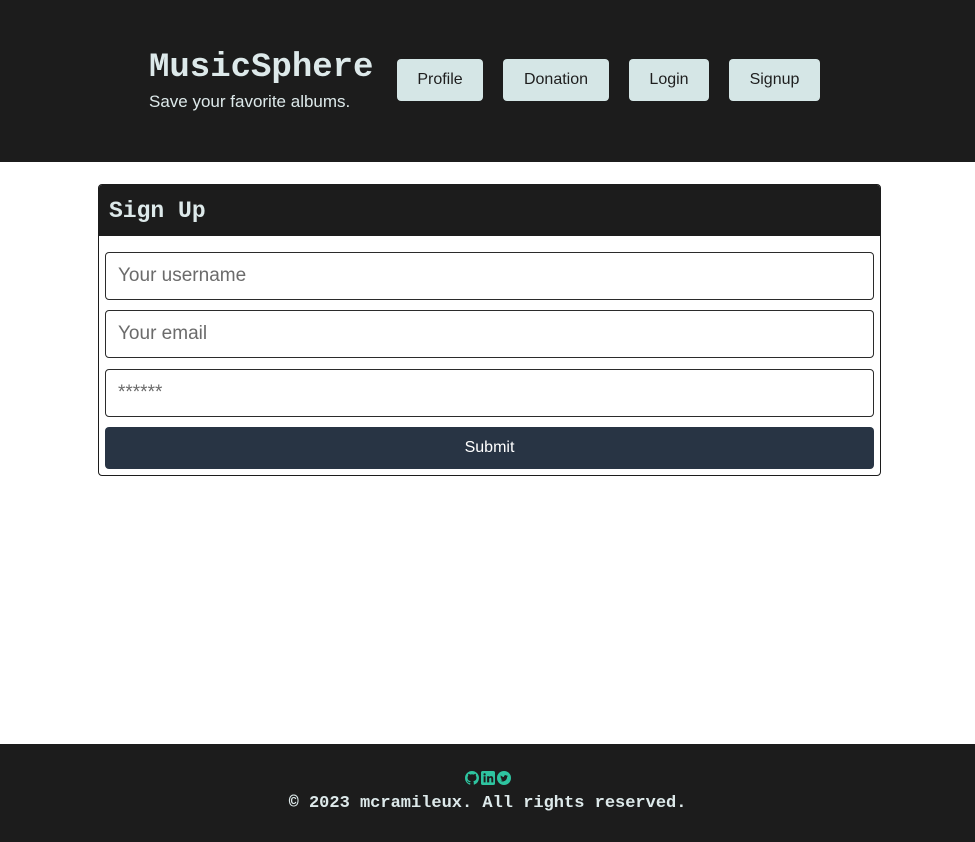 Image resolution: width=975 pixels, height=842 pixels. I want to click on username-input, so click(489, 276).